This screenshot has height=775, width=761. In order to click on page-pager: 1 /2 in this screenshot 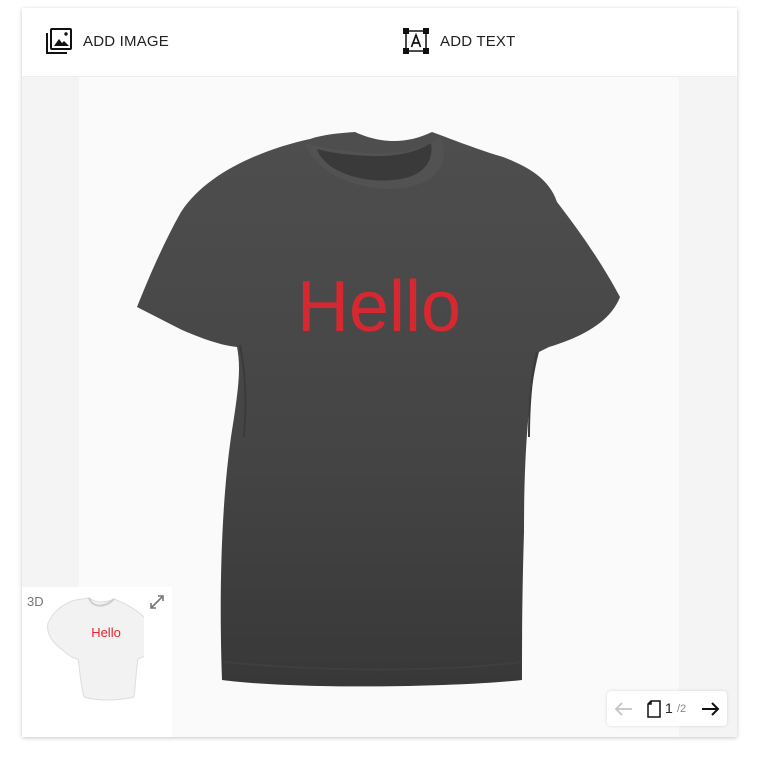, I will do `click(667, 708)`.